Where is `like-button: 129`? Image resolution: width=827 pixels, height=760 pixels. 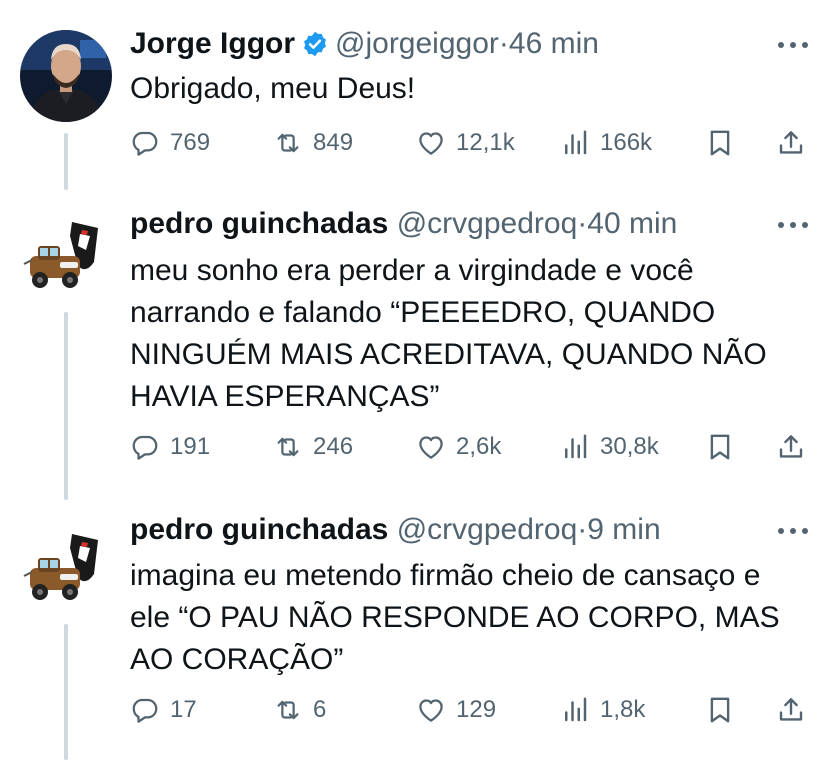
like-button: 129 is located at coordinates (456, 710).